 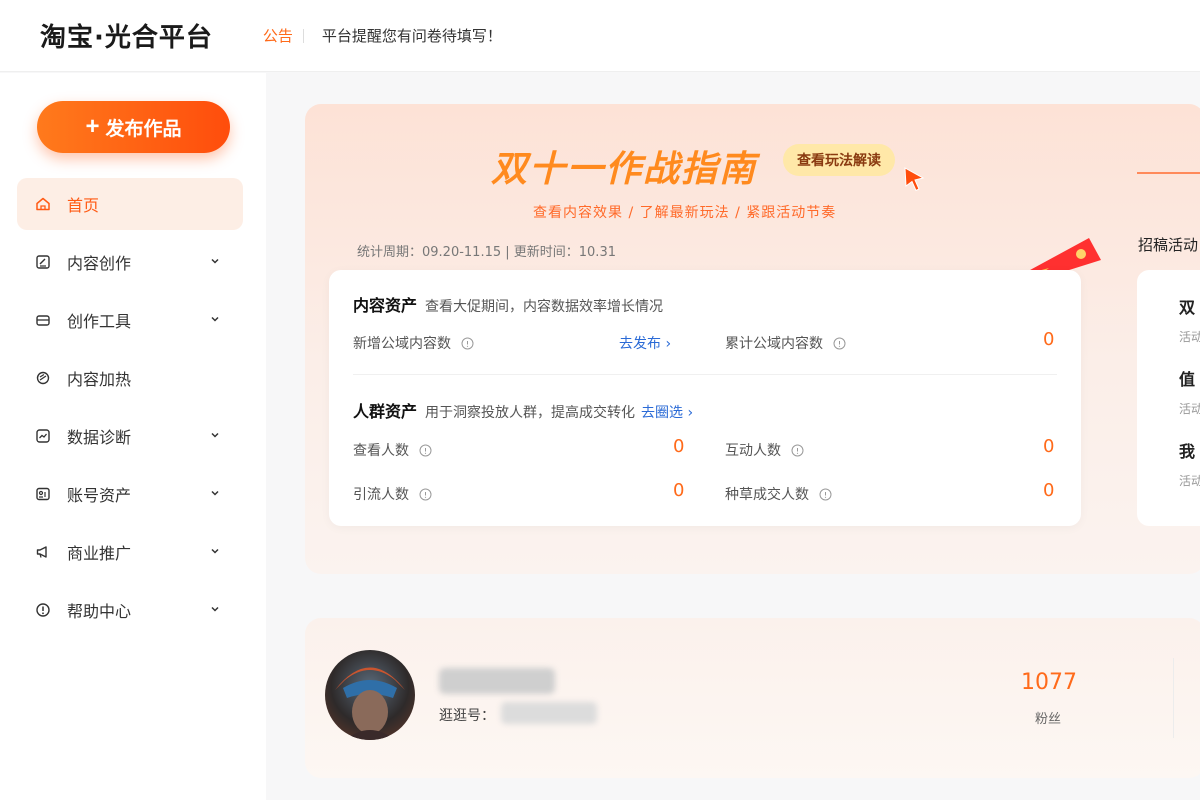 I want to click on activity-list-card: 双 活动 值 活动 我 活动, so click(x=1168, y=398).